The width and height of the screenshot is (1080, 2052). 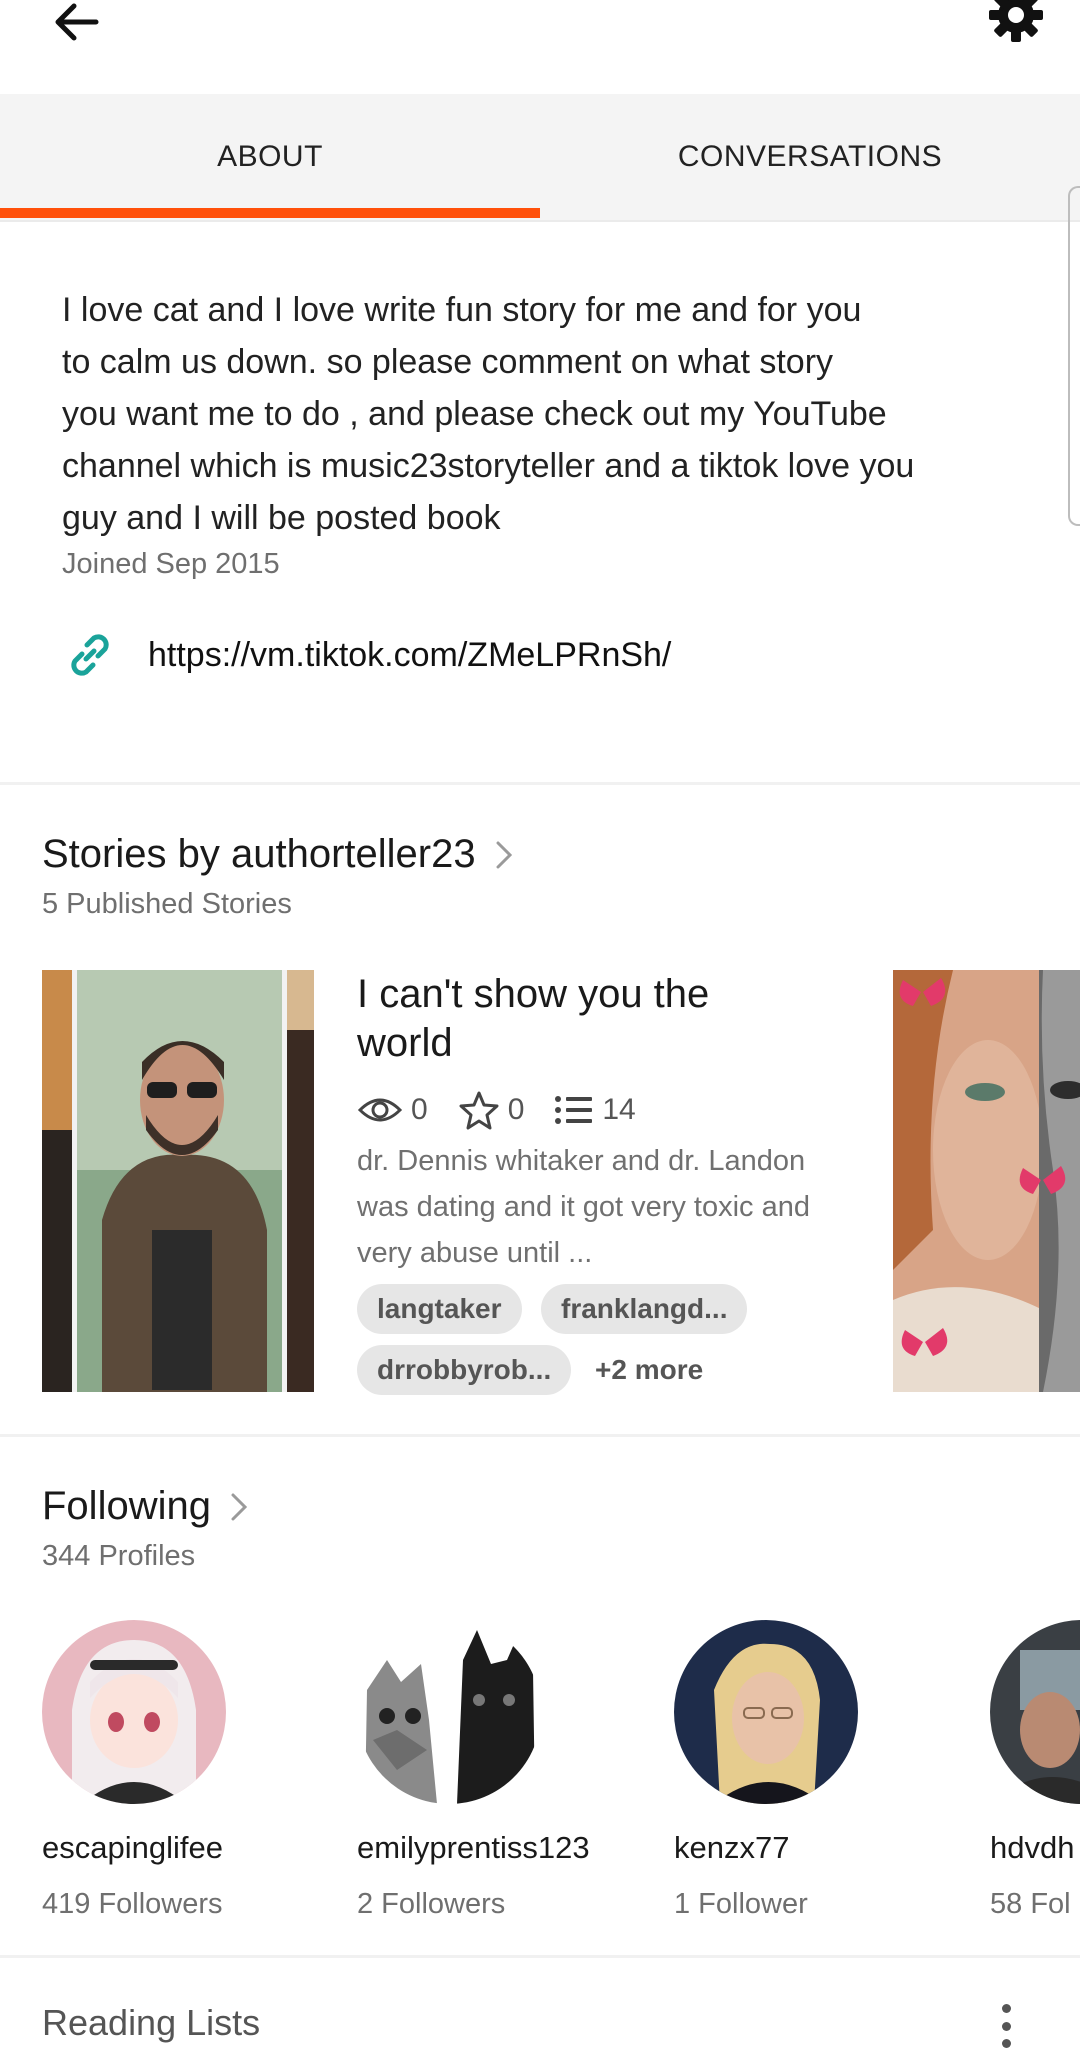 I want to click on profile-followers: 419 Followers, so click(x=132, y=1904).